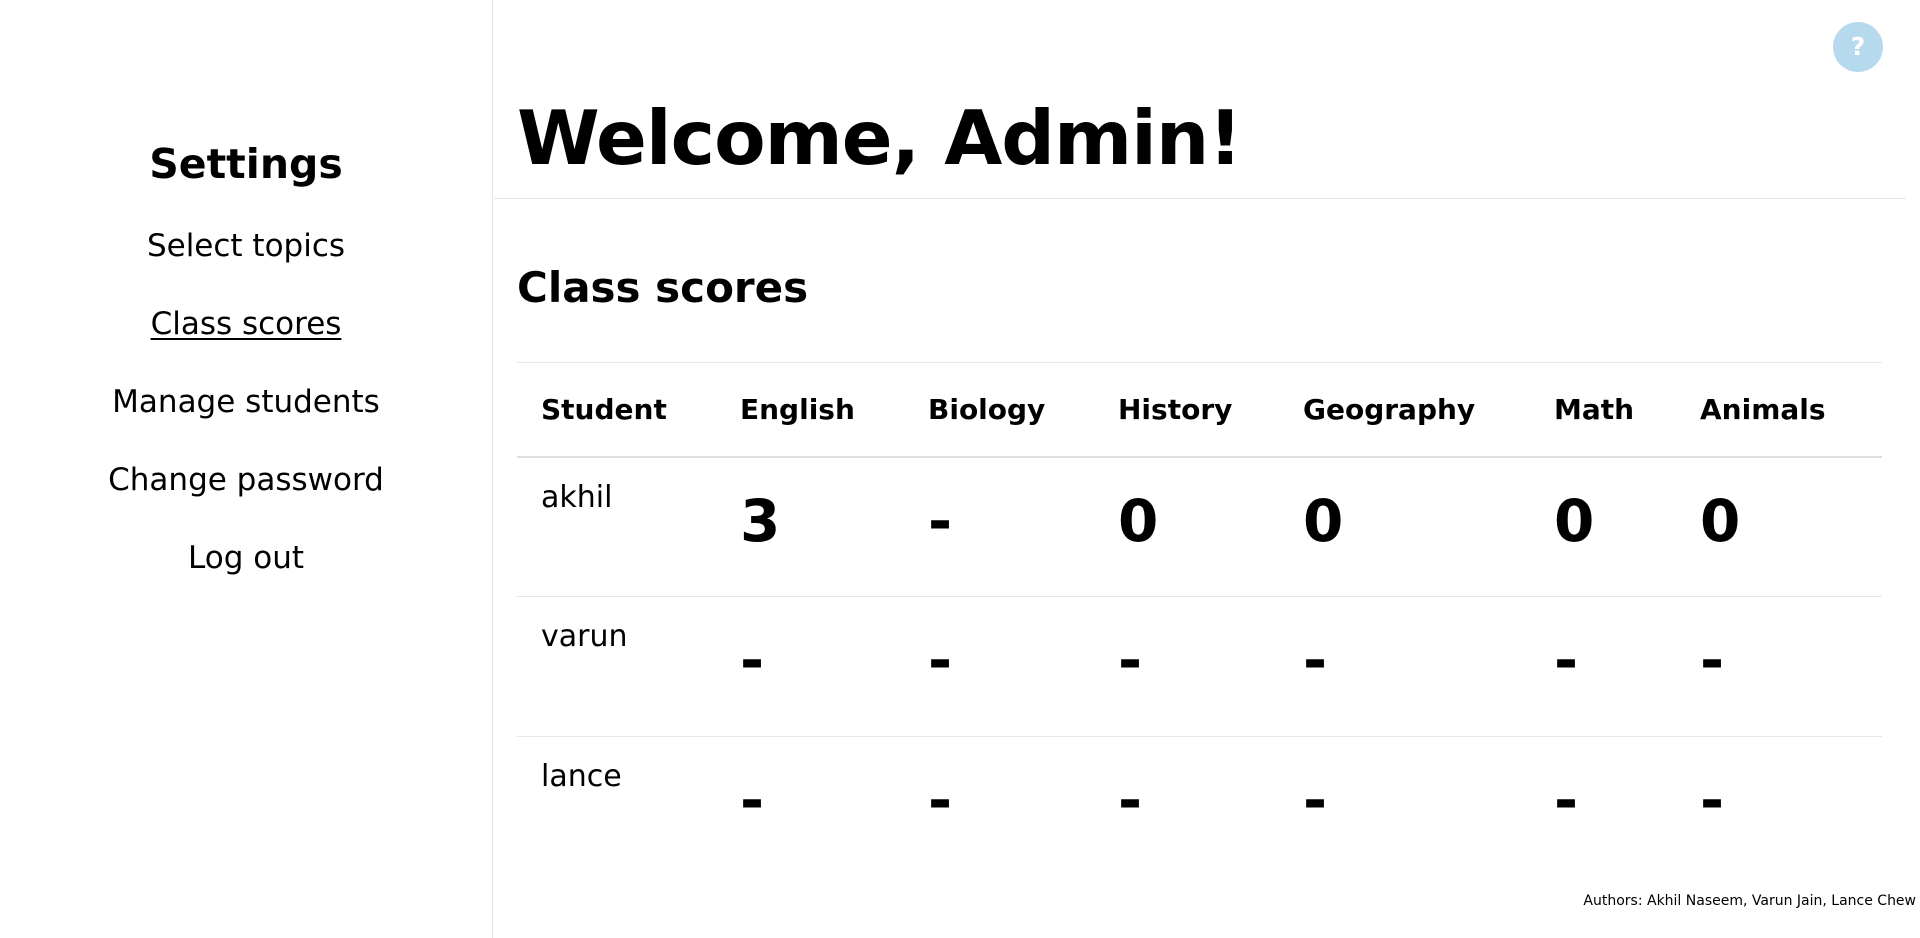 This screenshot has width=1920, height=938. What do you see at coordinates (581, 776) in the screenshot?
I see `student-name: lance` at bounding box center [581, 776].